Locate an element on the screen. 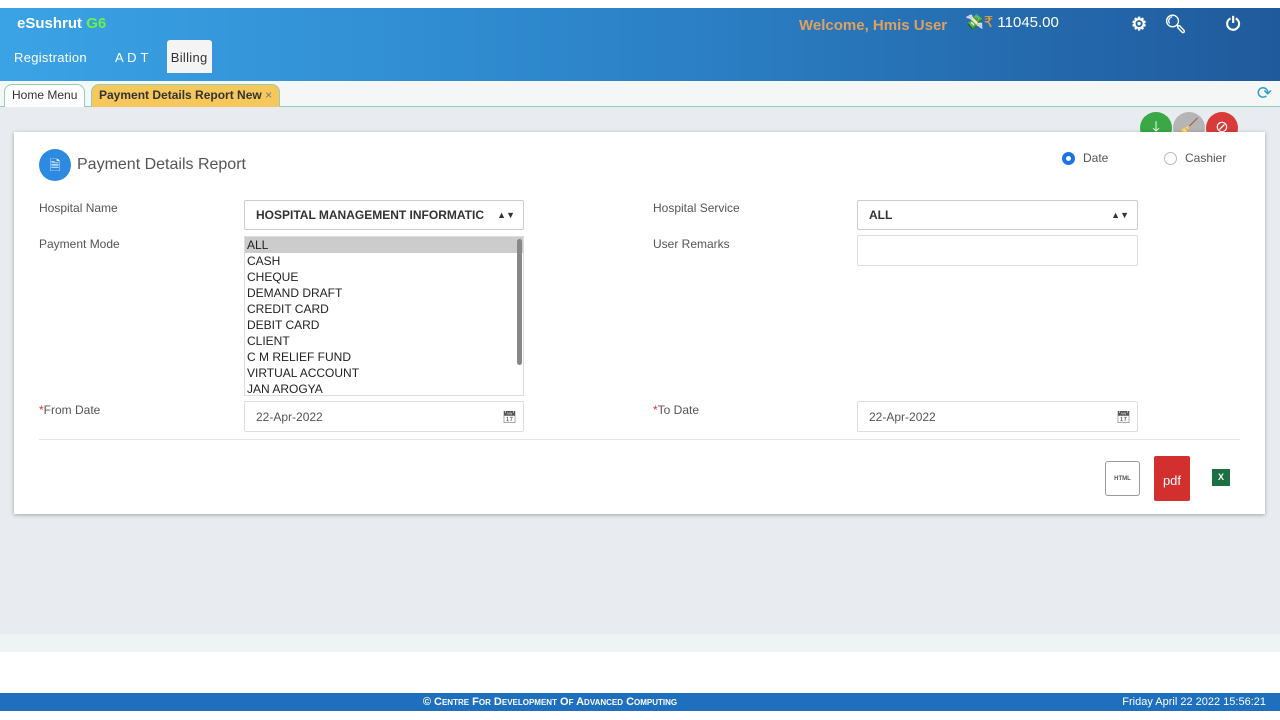  balance: 💸₹ 11045.00 is located at coordinates (1012, 22).